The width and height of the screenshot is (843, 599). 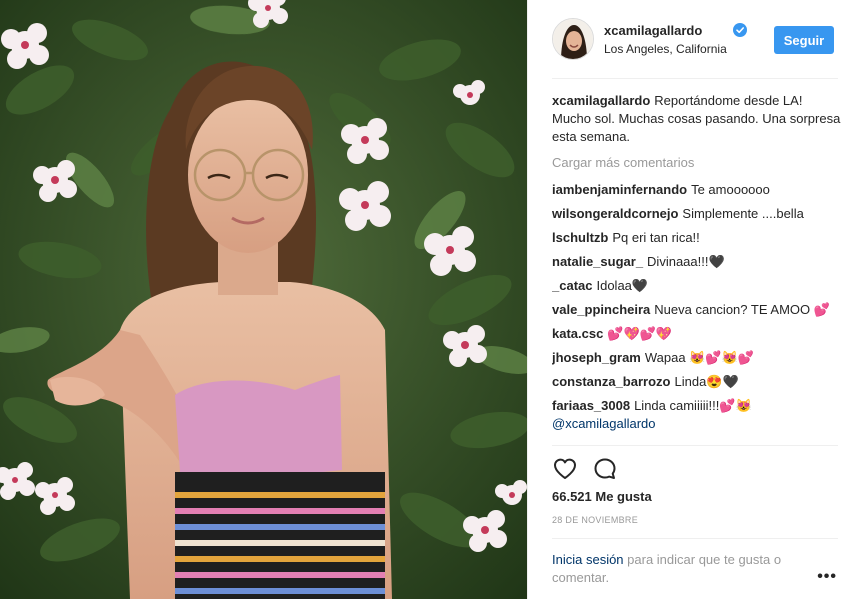 I want to click on comment-username: _catac, so click(x=572, y=285).